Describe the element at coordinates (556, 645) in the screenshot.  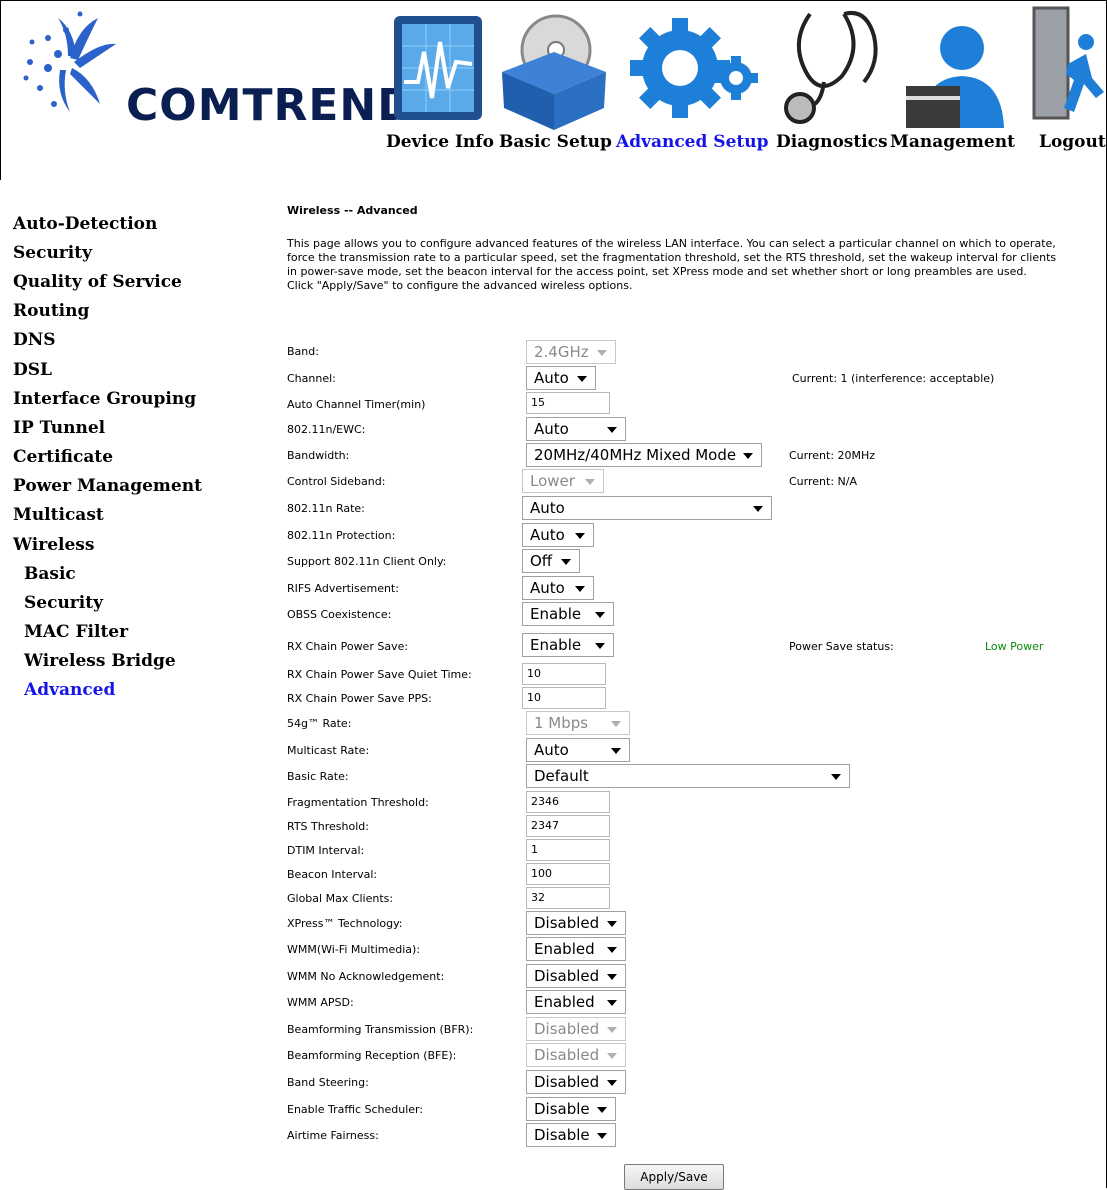
I see `rx-chain-ps-value: Enable` at that location.